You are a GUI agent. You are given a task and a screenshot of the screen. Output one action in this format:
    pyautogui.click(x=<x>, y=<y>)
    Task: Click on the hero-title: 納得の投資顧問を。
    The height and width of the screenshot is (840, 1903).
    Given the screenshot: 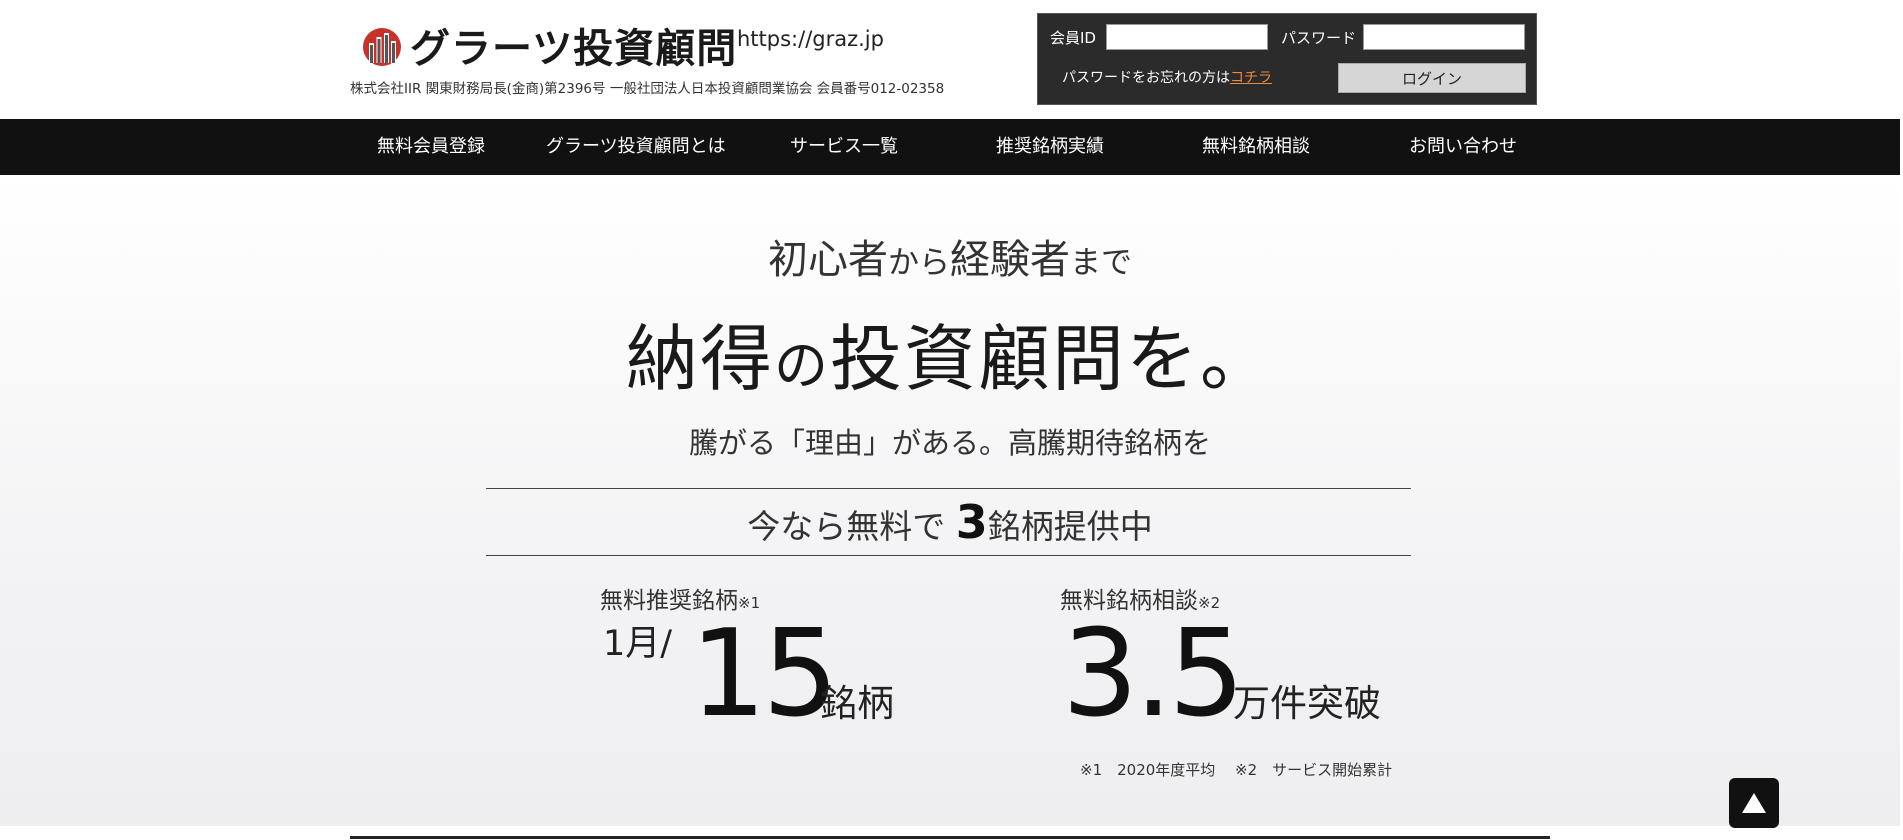 What is the action you would take?
    pyautogui.click(x=950, y=352)
    